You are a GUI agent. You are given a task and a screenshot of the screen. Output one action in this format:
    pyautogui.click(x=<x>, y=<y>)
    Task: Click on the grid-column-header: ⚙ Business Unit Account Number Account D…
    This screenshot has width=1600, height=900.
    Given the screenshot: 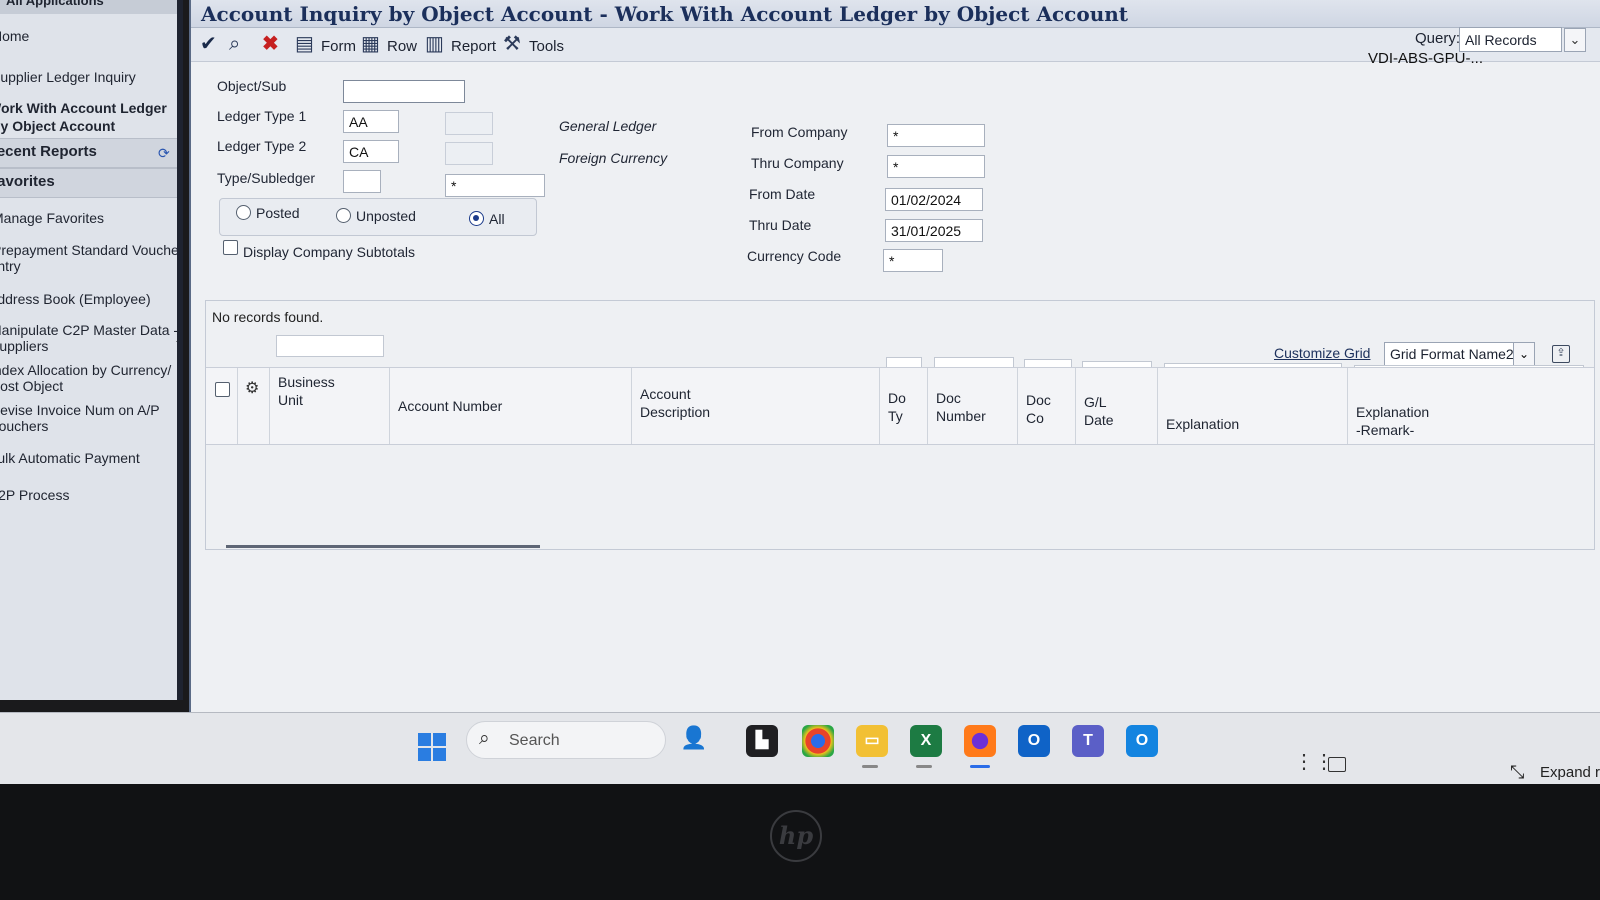 What is the action you would take?
    pyautogui.click(x=900, y=406)
    